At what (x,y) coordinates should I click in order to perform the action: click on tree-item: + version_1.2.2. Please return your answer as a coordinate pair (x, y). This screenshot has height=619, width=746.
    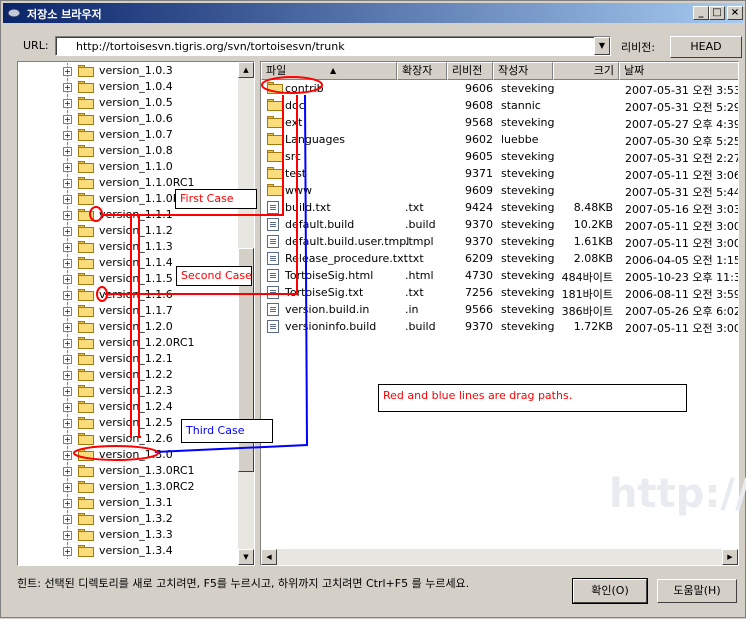
    Looking at the image, I should click on (129, 375).